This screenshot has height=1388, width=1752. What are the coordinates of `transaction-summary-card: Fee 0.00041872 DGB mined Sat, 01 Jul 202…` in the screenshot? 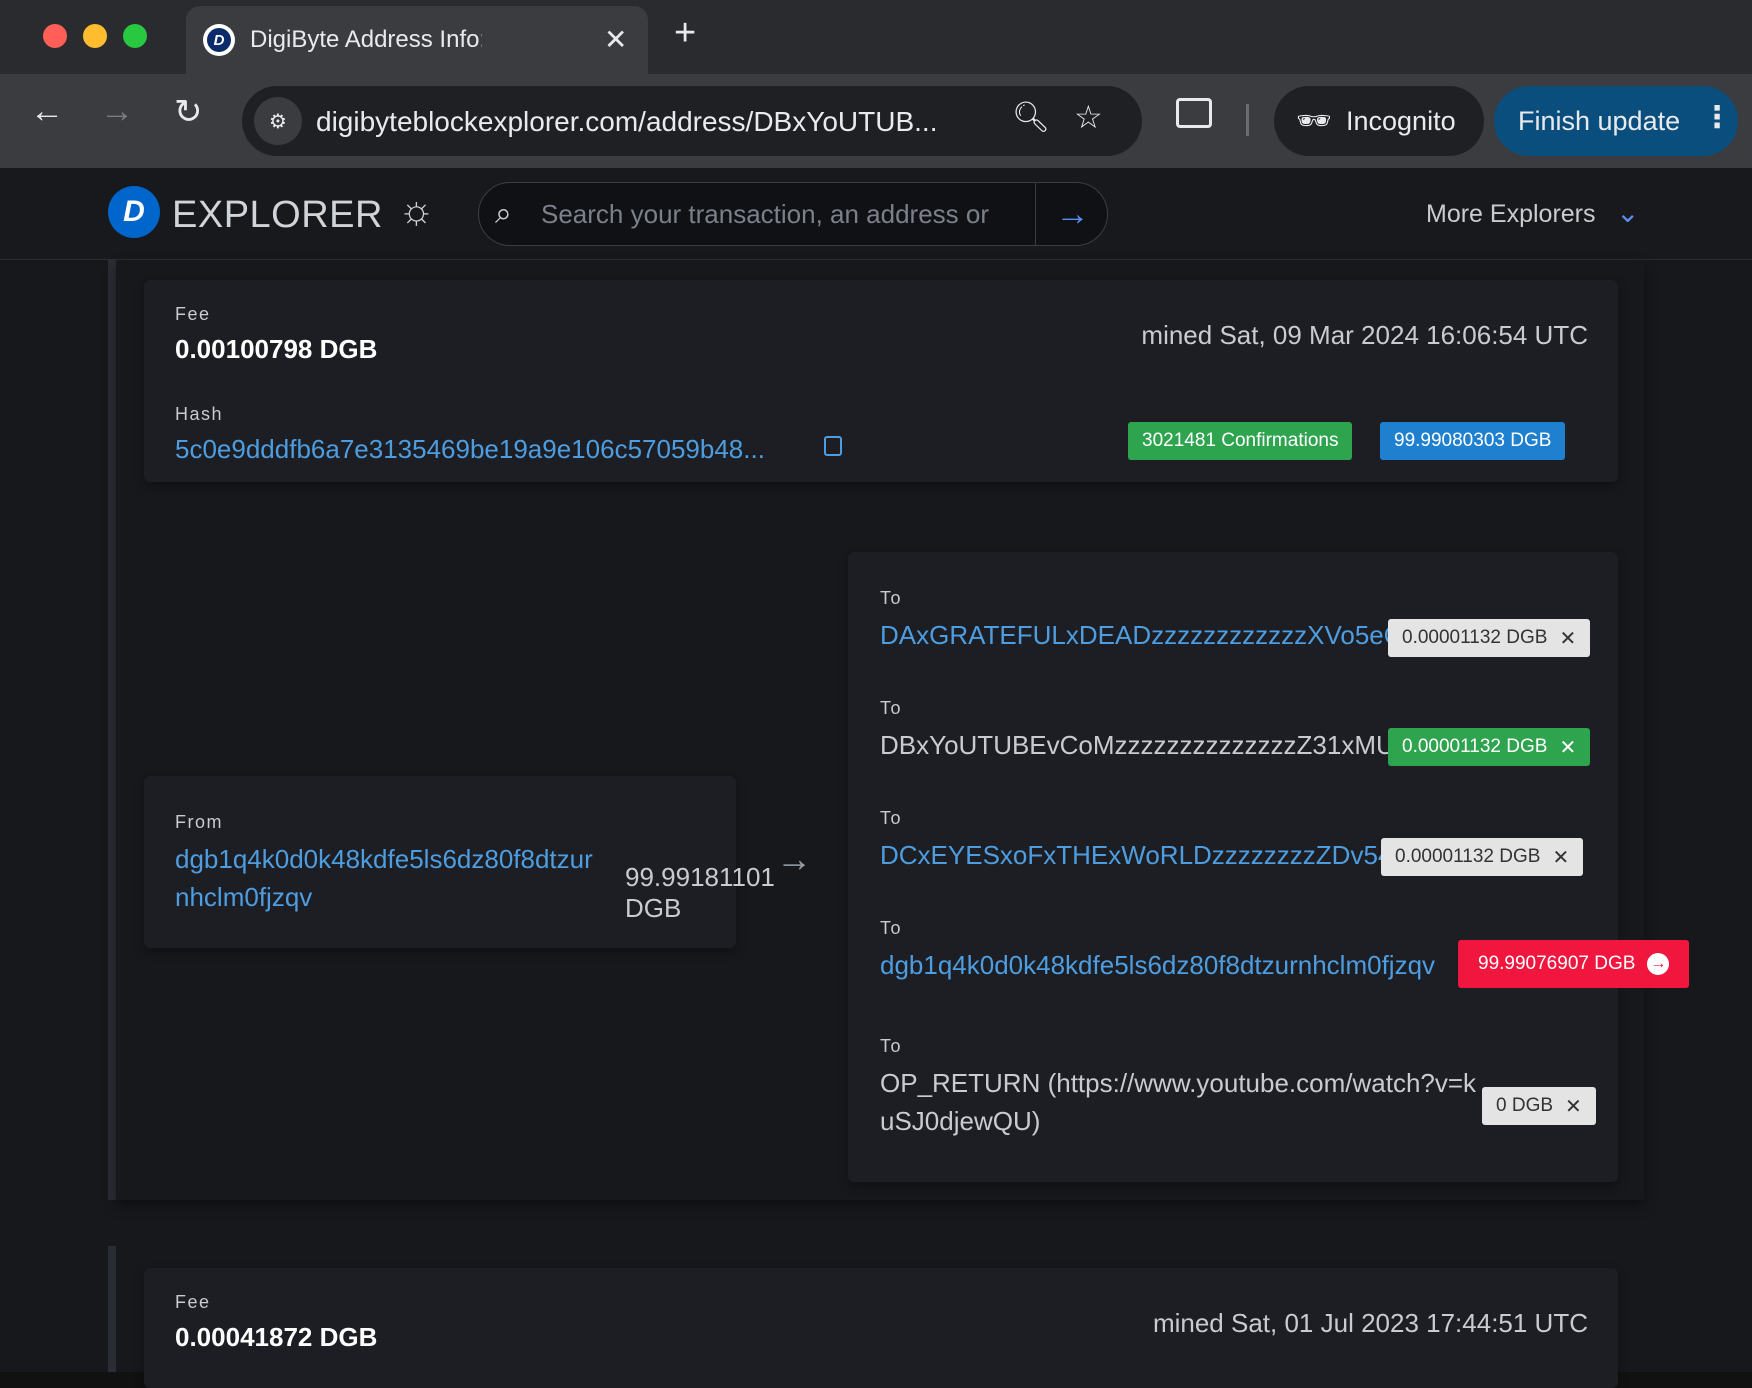 It's located at (881, 1328).